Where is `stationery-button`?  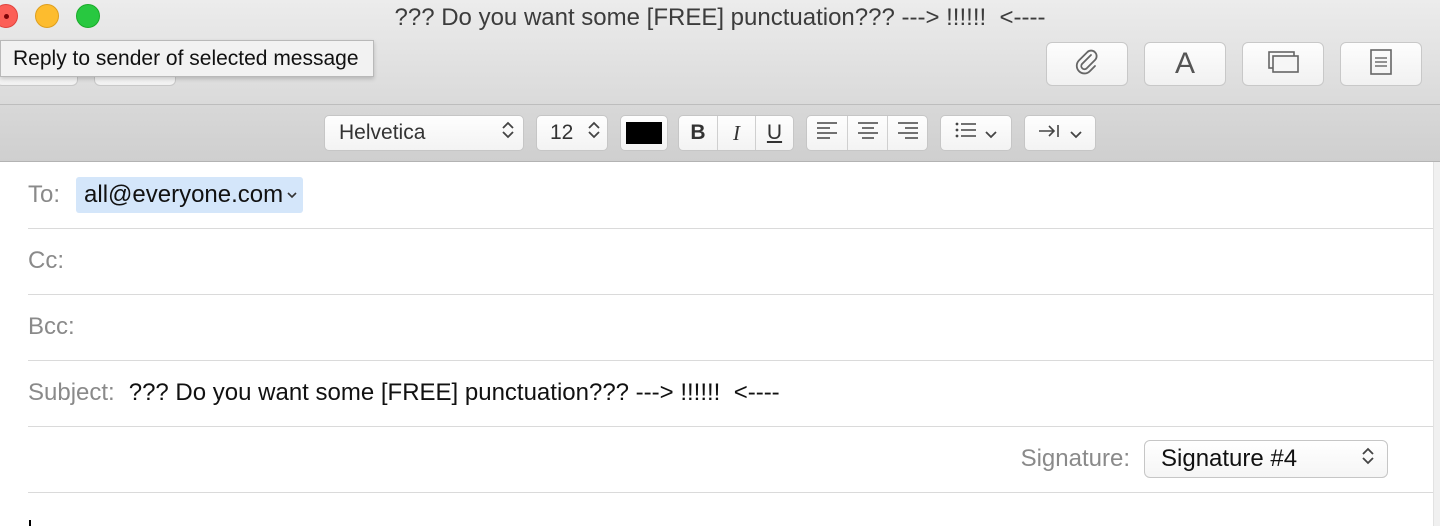 stationery-button is located at coordinates (1381, 64).